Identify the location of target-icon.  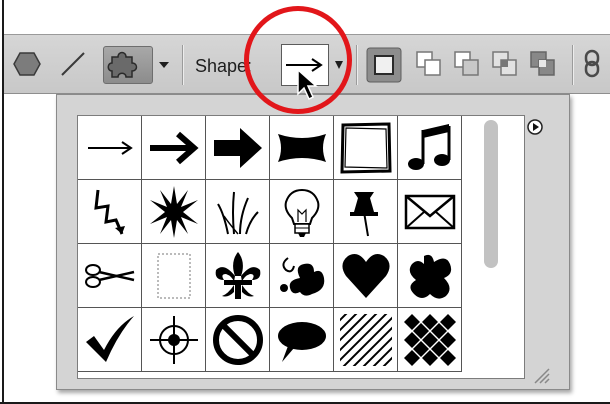
(174, 340).